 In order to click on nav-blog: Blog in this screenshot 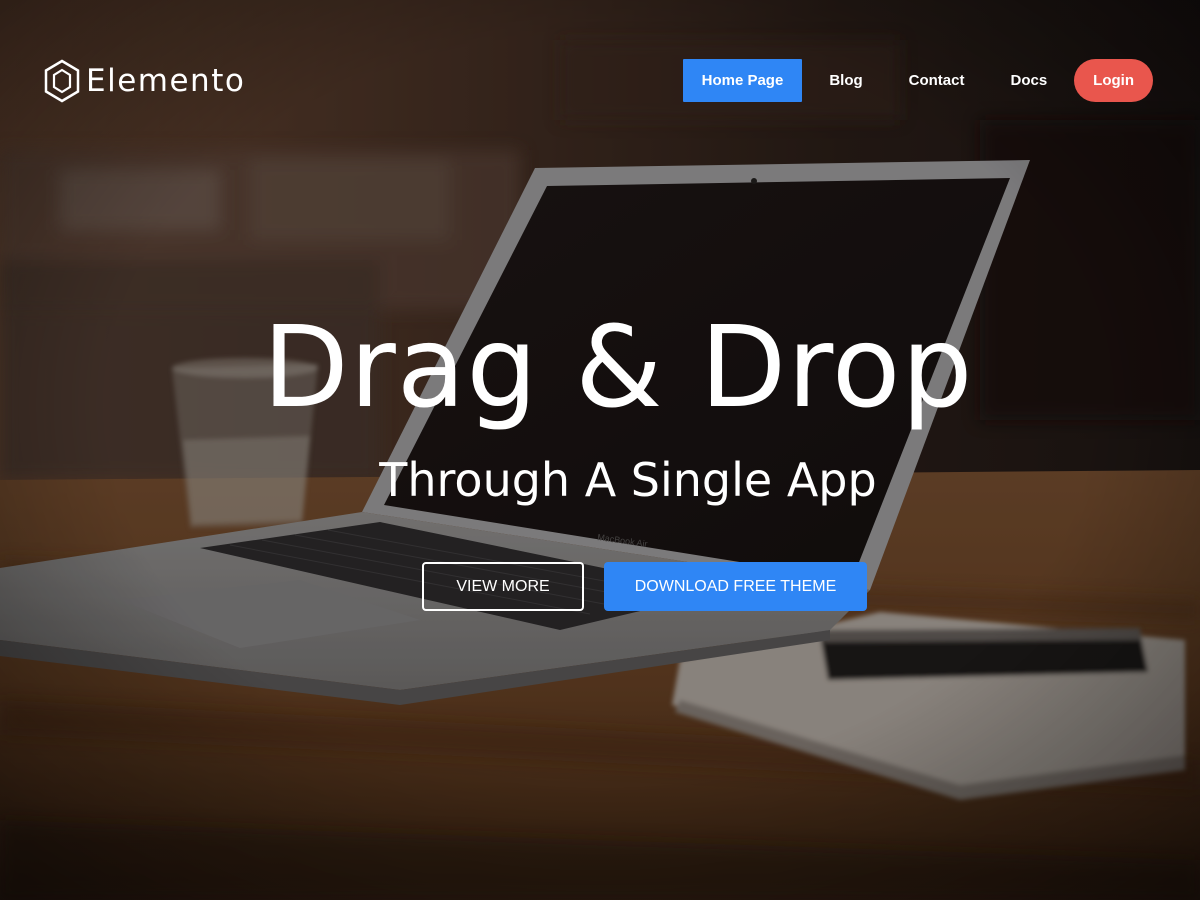, I will do `click(845, 80)`.